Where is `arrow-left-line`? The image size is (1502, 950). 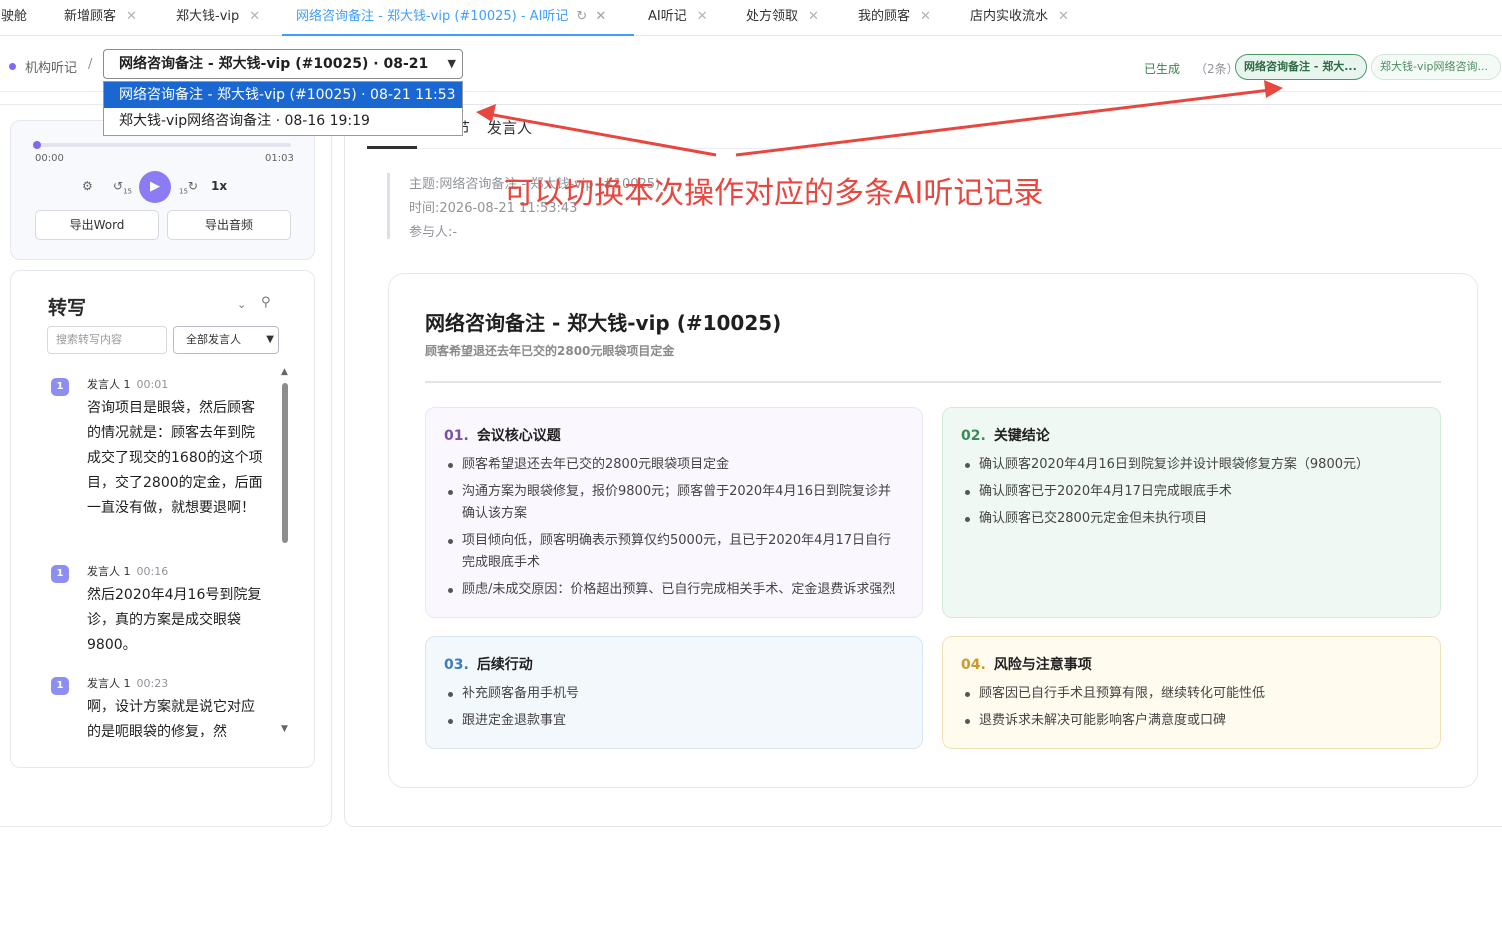 arrow-left-line is located at coordinates (602, 134).